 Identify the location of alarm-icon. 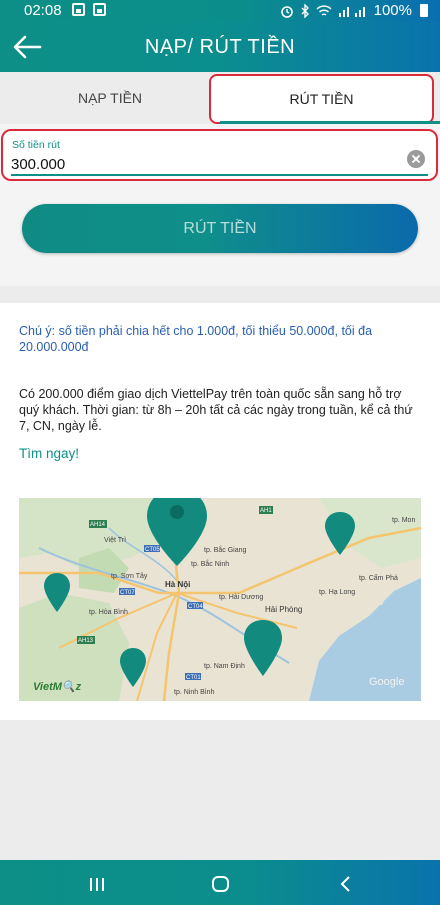
(286, 11).